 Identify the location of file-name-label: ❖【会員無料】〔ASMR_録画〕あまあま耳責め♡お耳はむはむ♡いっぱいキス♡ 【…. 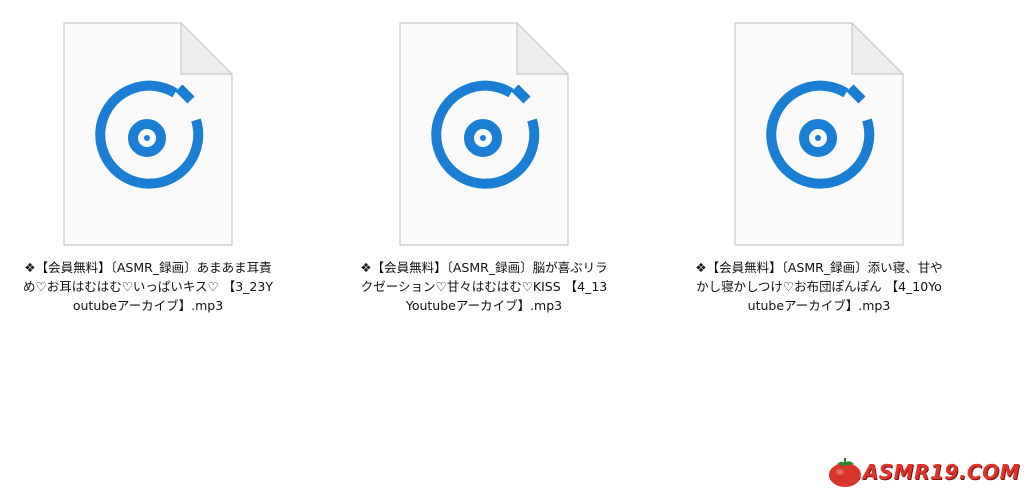
(148, 286).